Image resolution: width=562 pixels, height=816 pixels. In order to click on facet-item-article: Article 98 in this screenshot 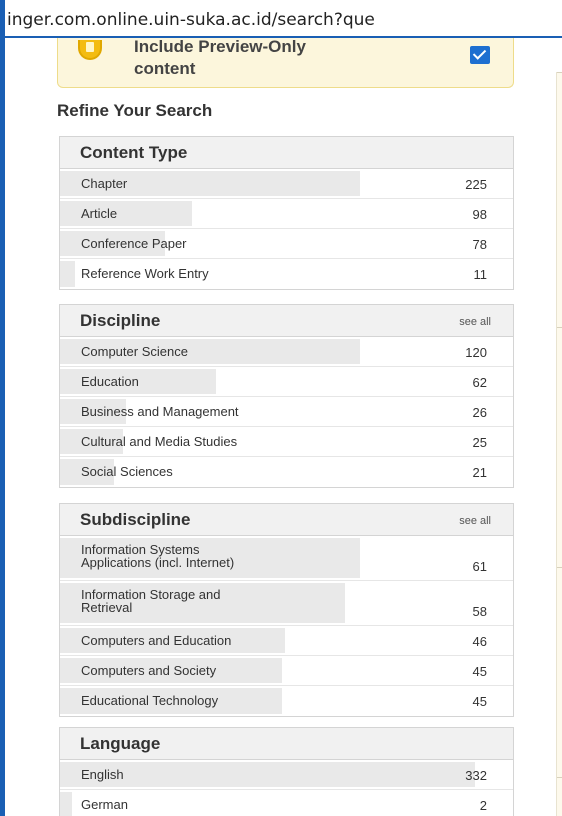, I will do `click(286, 214)`.